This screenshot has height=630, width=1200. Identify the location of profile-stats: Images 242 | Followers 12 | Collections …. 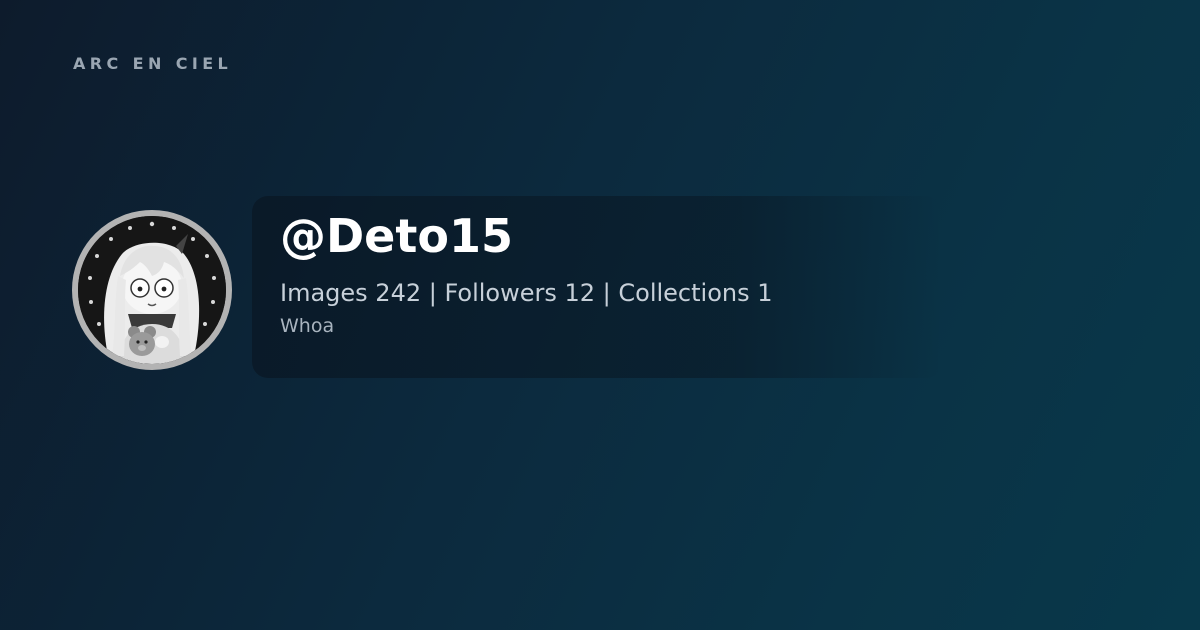
(526, 293).